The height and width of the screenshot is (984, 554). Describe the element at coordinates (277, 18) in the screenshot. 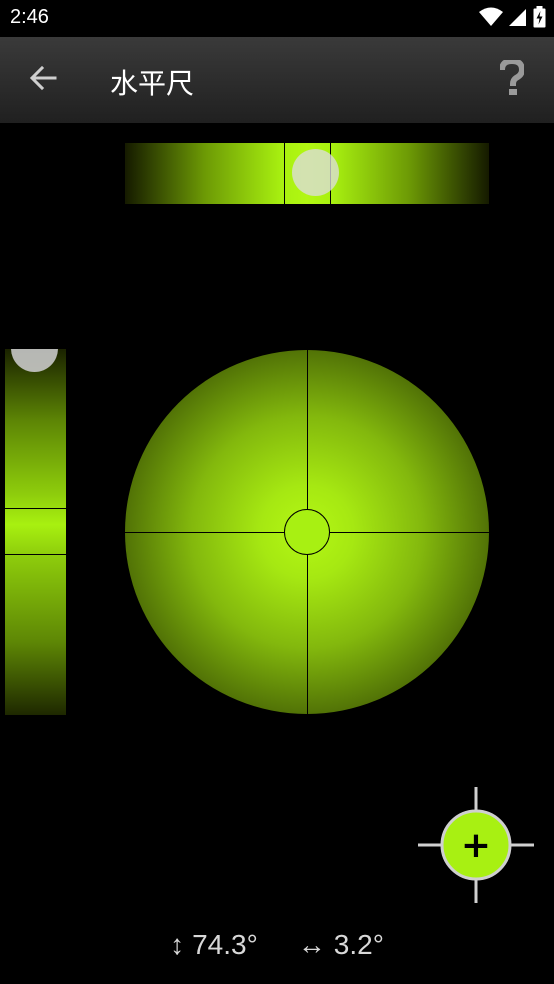

I see `status-bar: 2:46` at that location.